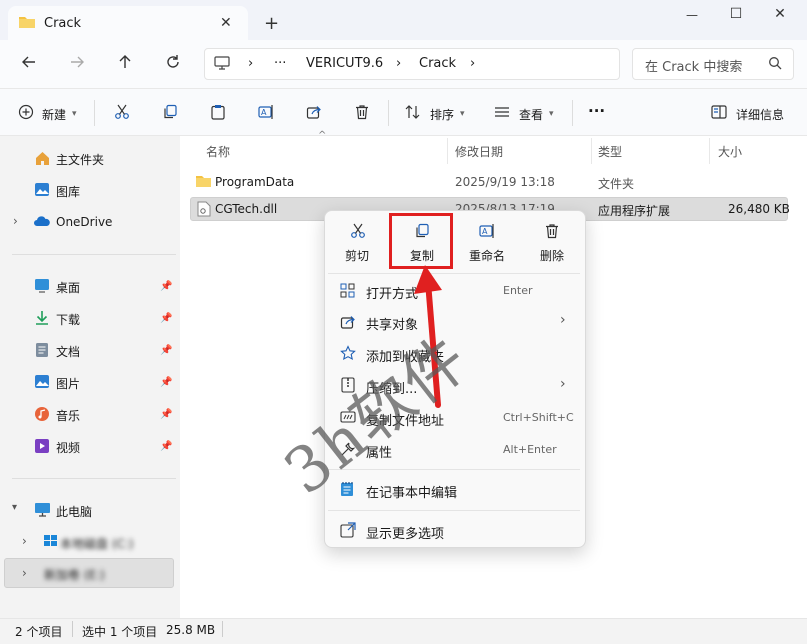 This screenshot has height=644, width=807. I want to click on column-header-name: 名称, so click(218, 151).